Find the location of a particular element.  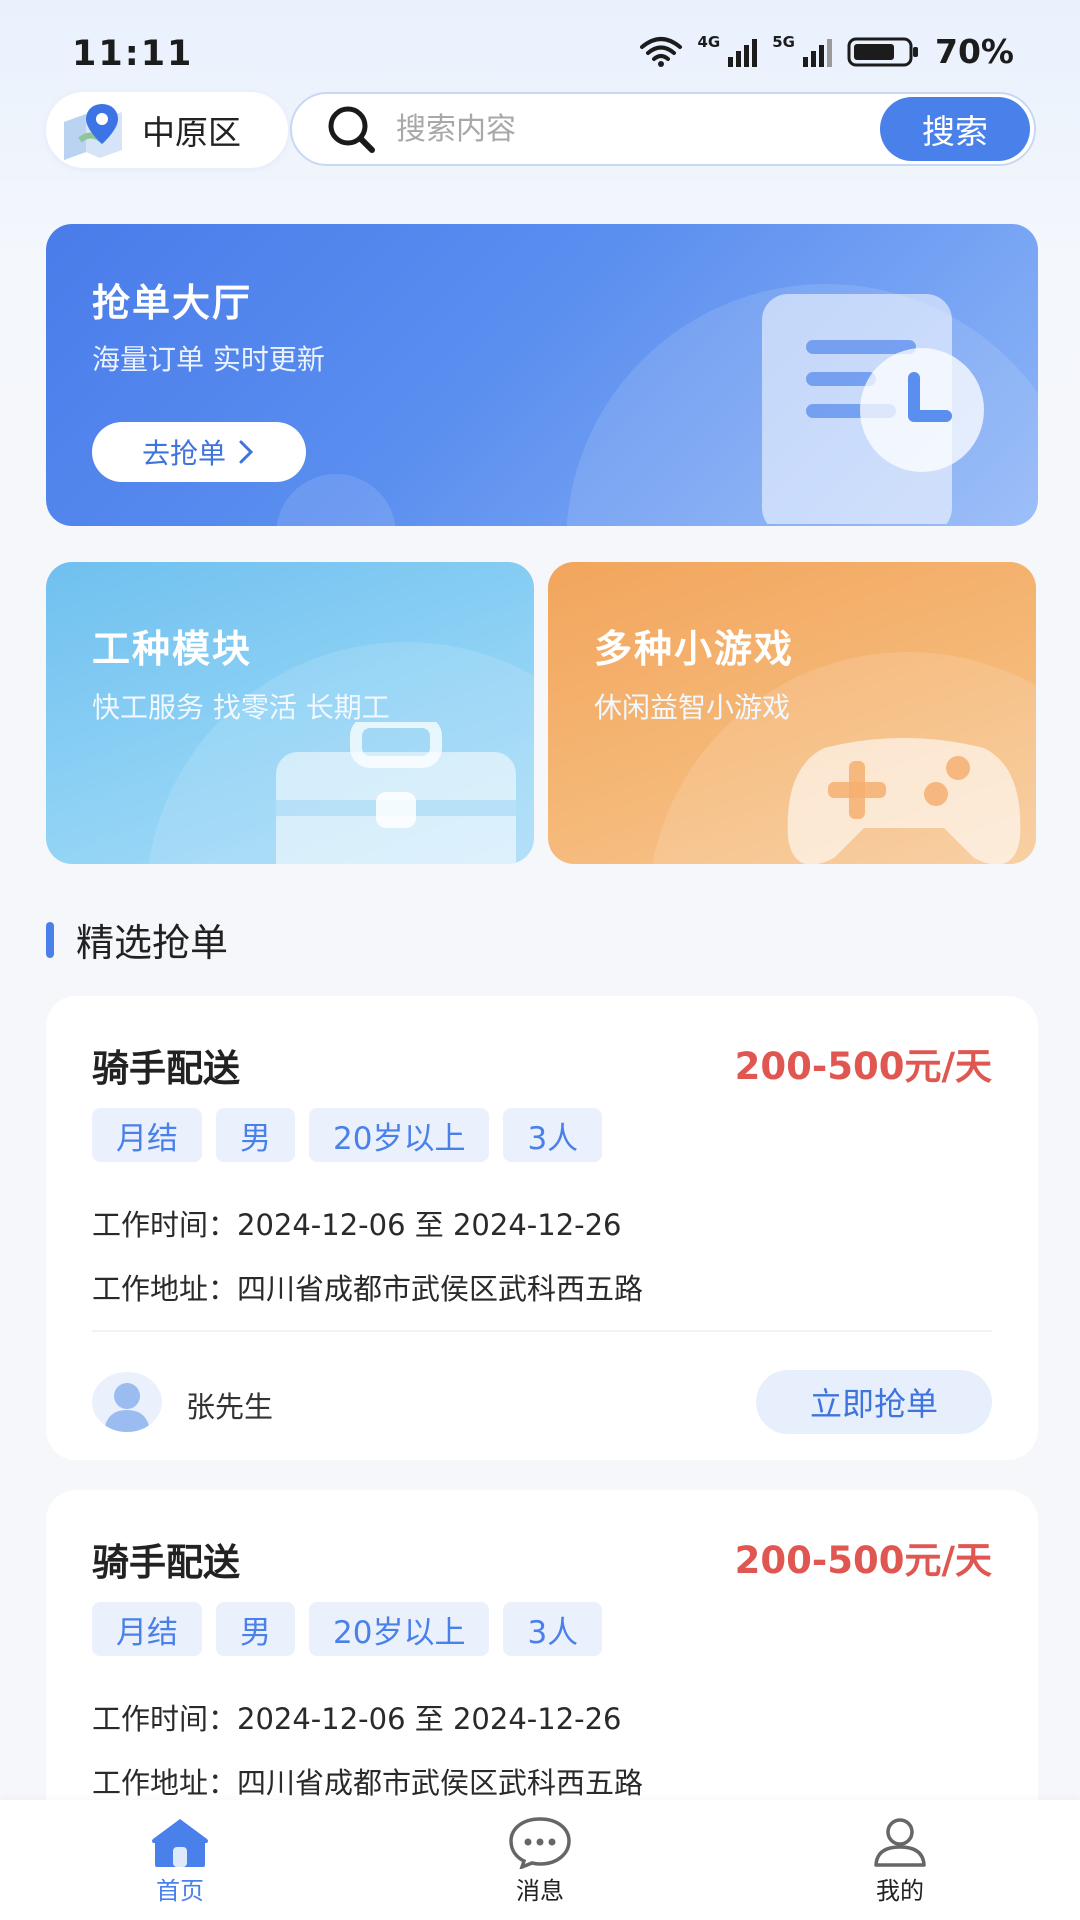

network-4g-label: 4G is located at coordinates (709, 41).